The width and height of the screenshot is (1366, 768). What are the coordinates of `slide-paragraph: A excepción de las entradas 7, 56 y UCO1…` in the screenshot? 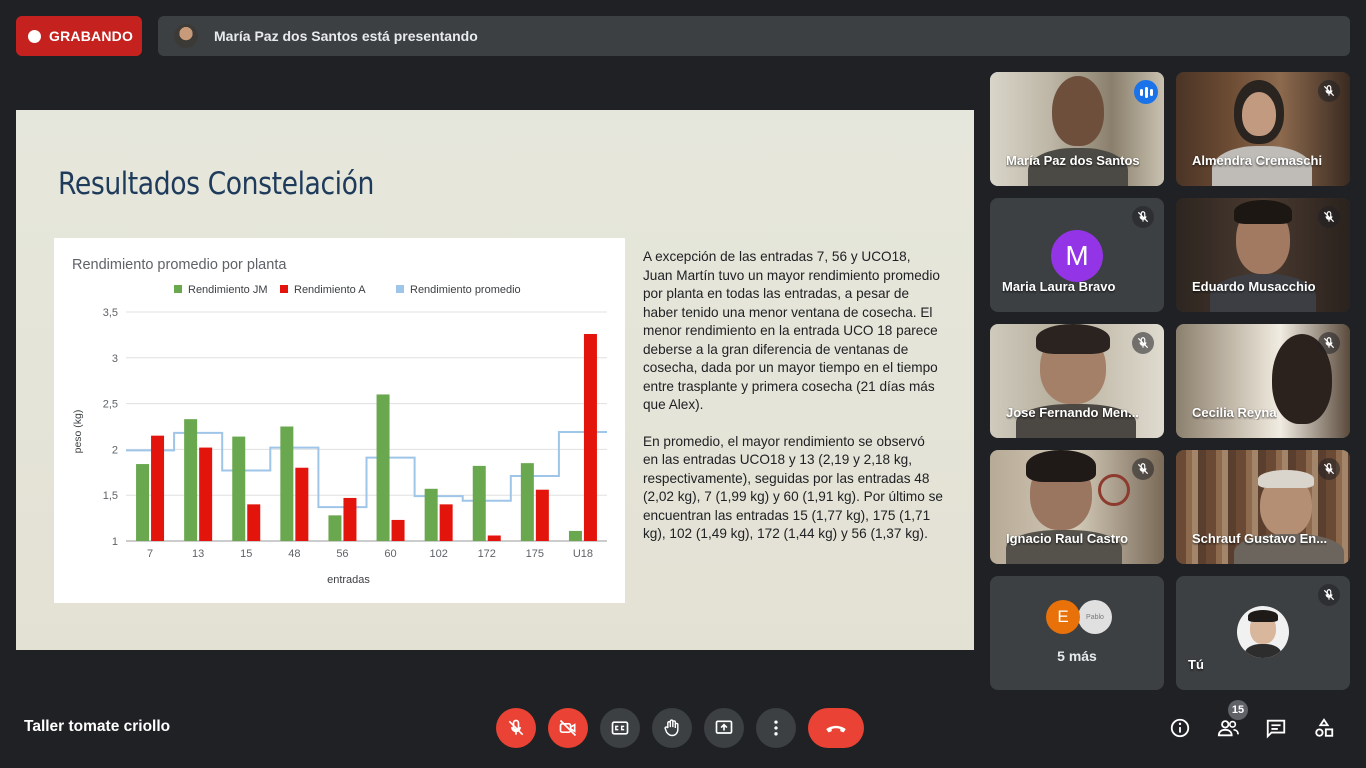 It's located at (791, 330).